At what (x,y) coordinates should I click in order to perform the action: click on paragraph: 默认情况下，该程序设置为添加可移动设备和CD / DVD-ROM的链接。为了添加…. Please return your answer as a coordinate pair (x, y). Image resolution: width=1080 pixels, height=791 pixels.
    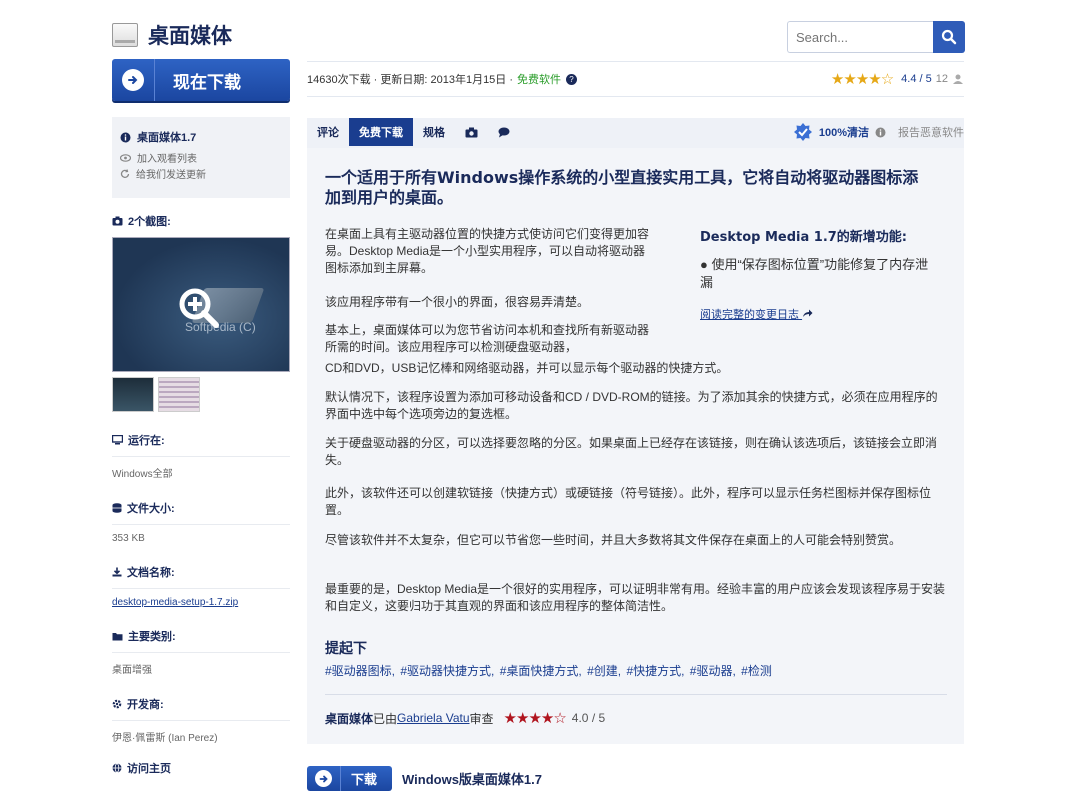
    Looking at the image, I should click on (631, 405).